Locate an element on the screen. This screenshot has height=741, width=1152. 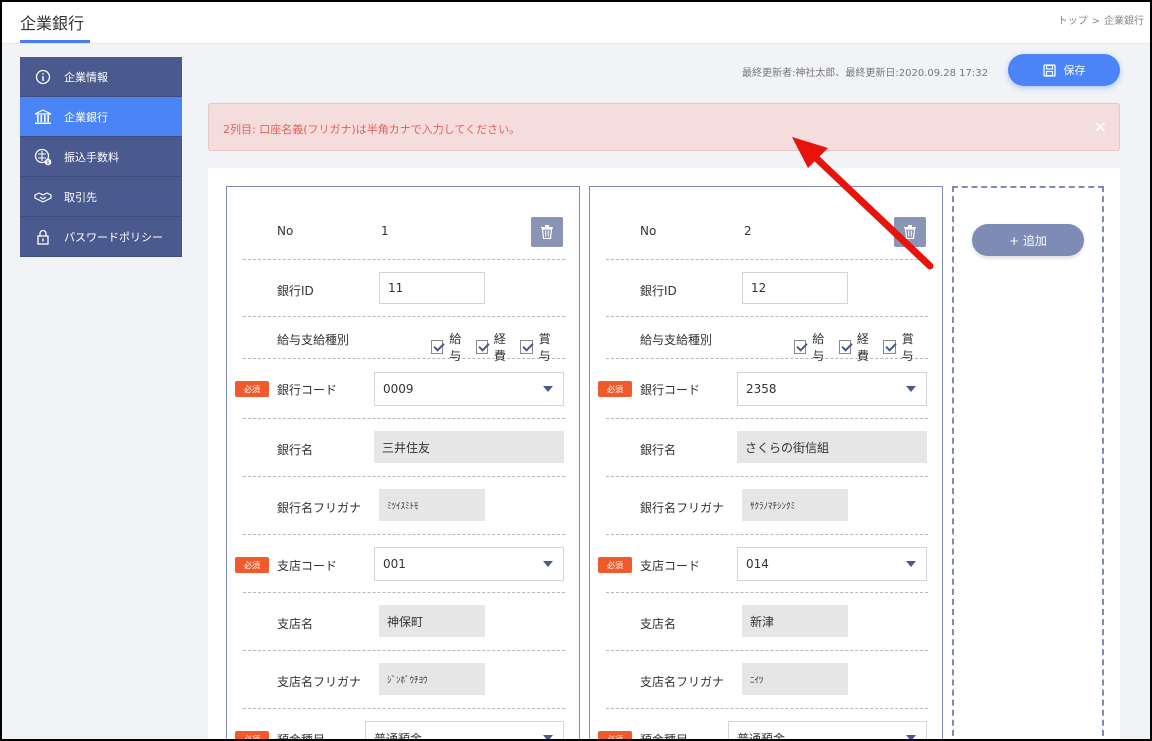
label-no: No is located at coordinates (648, 231).